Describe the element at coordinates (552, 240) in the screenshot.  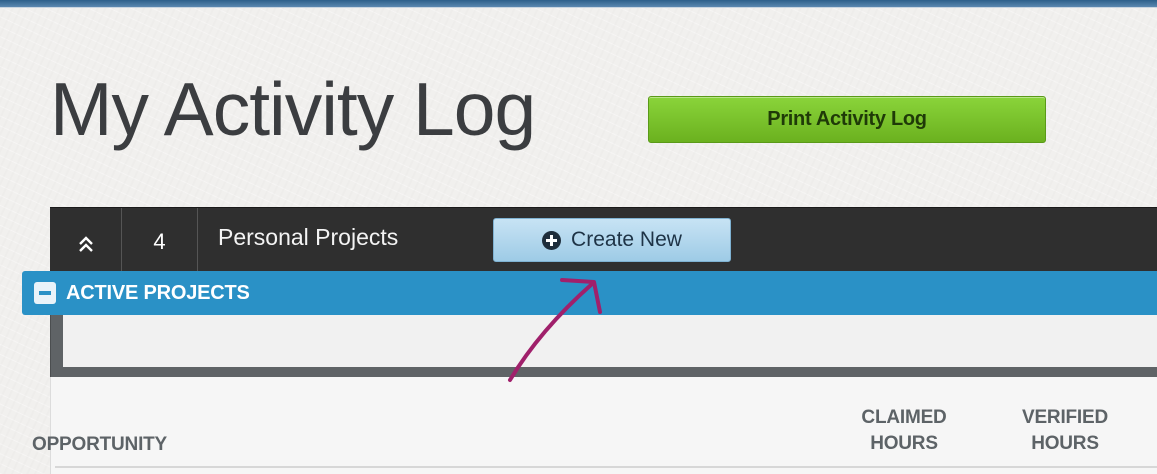
I see `plus-circle-icon` at that location.